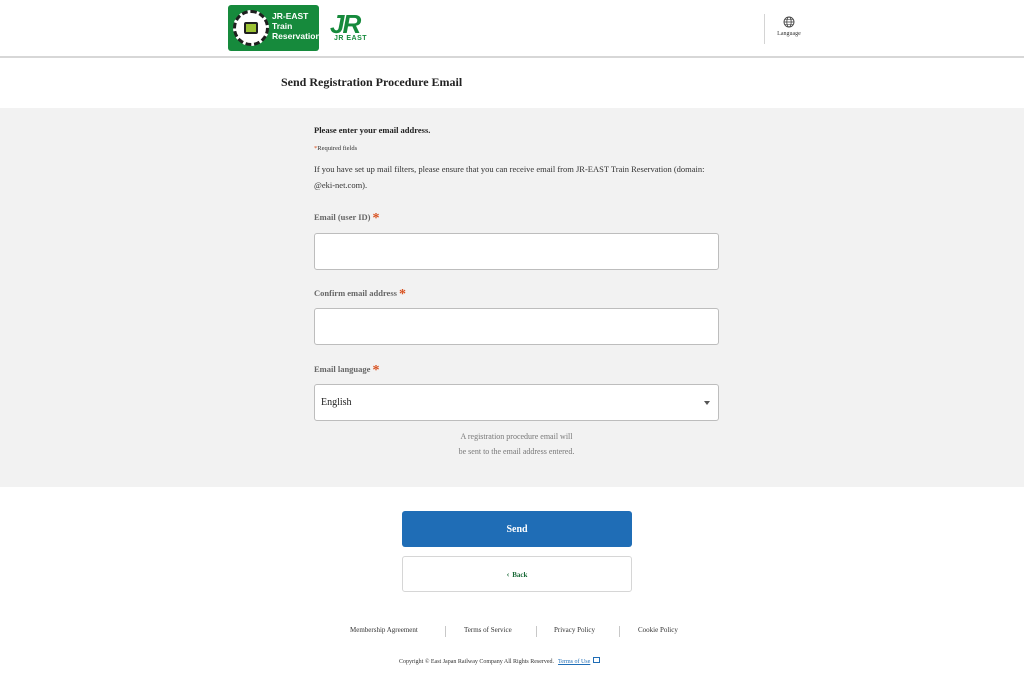  Describe the element at coordinates (351, 38) in the screenshot. I see `jr-logo-subtext: JR EAST` at that location.